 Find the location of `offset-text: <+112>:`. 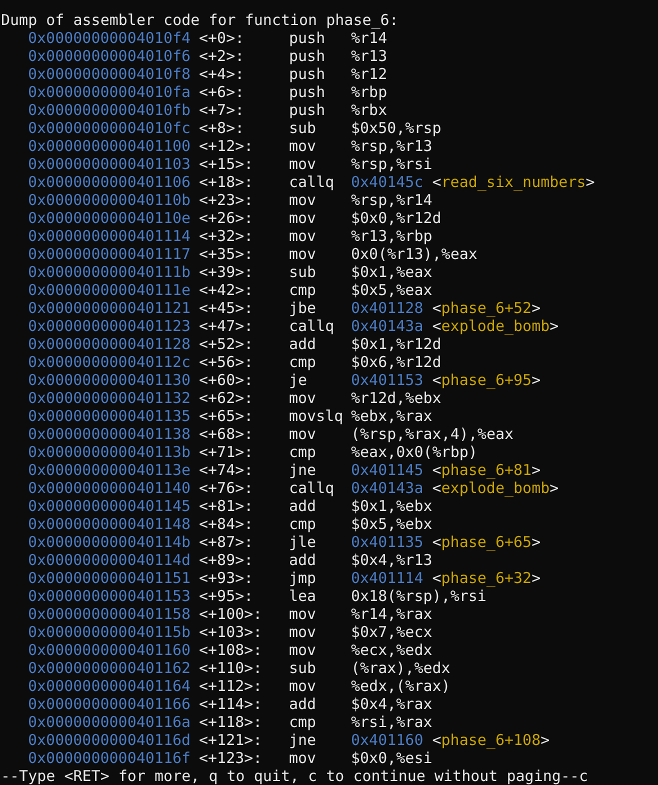

offset-text: <+112>: is located at coordinates (231, 686).